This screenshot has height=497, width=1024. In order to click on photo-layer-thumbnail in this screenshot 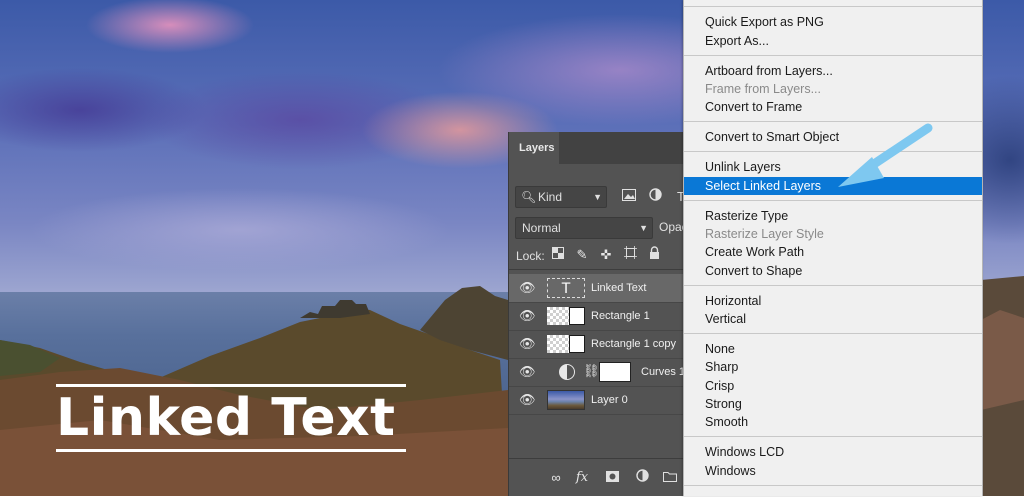, I will do `click(566, 400)`.